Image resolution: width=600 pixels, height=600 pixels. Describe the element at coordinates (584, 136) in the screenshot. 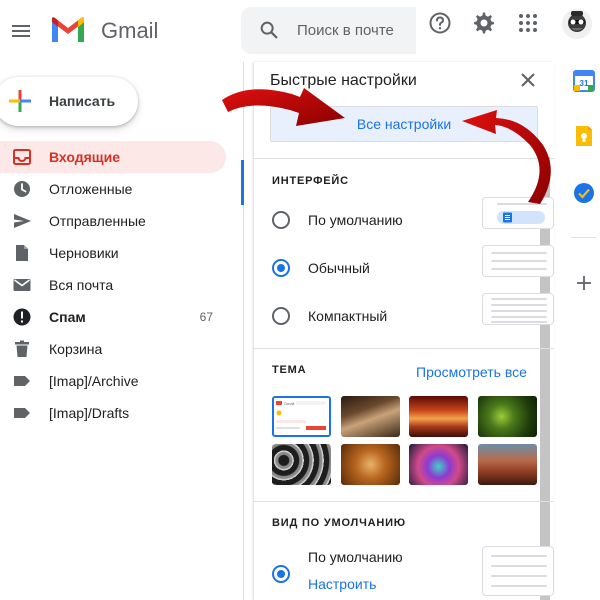

I see `keep-icon` at that location.